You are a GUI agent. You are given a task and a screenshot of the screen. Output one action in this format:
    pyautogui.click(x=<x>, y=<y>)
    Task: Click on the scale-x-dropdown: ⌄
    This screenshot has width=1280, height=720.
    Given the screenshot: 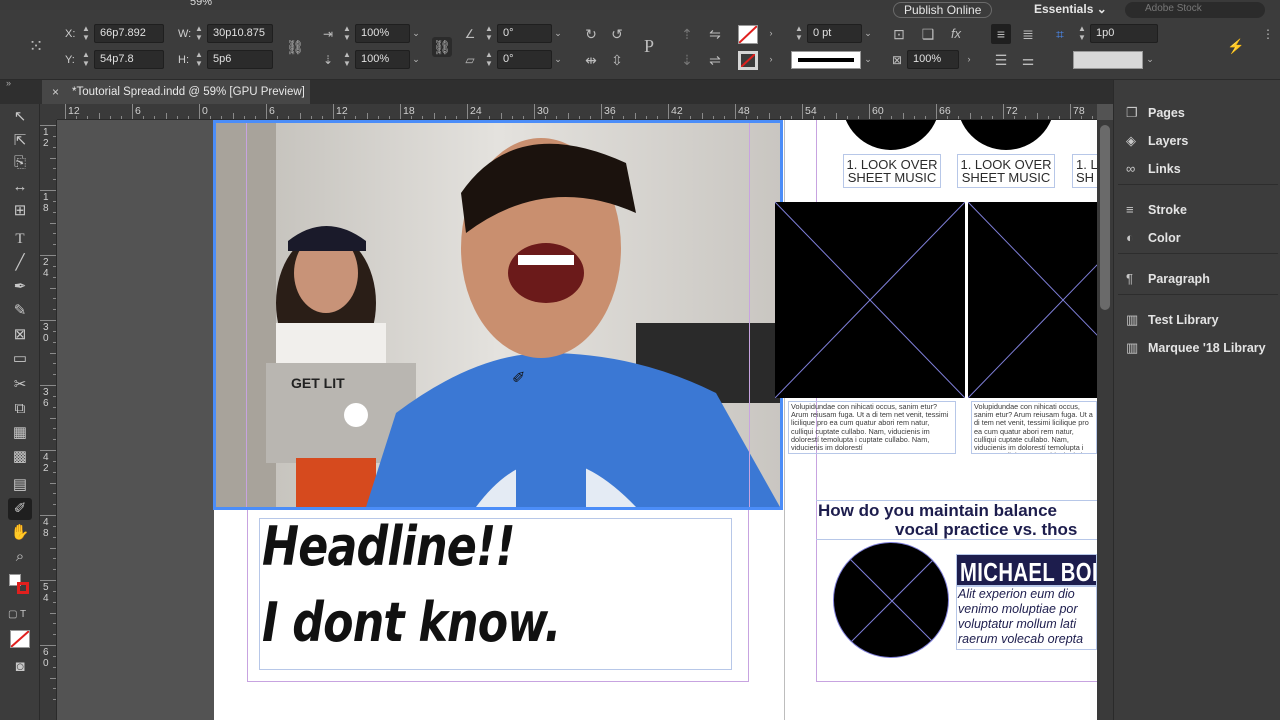 What is the action you would take?
    pyautogui.click(x=416, y=33)
    